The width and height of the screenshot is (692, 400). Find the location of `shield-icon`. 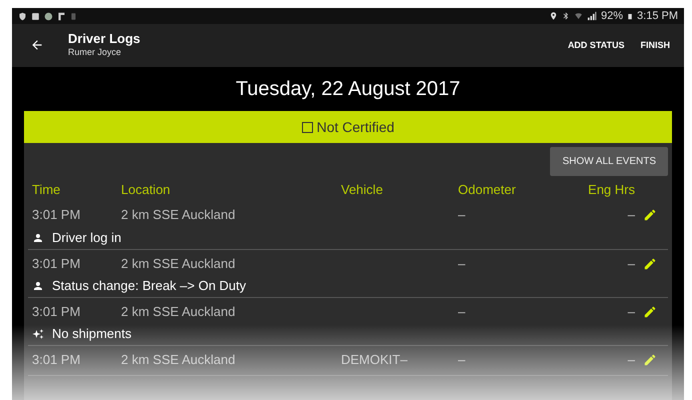

shield-icon is located at coordinates (22, 16).